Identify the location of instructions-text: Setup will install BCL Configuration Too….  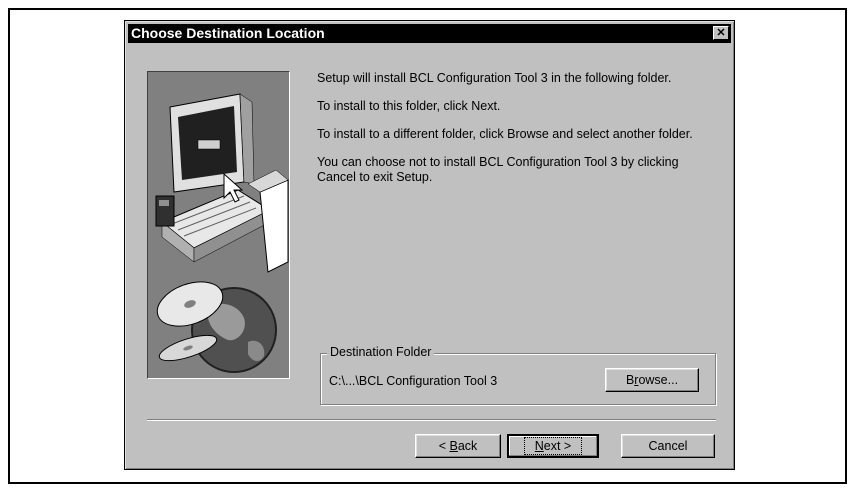
(517, 134).